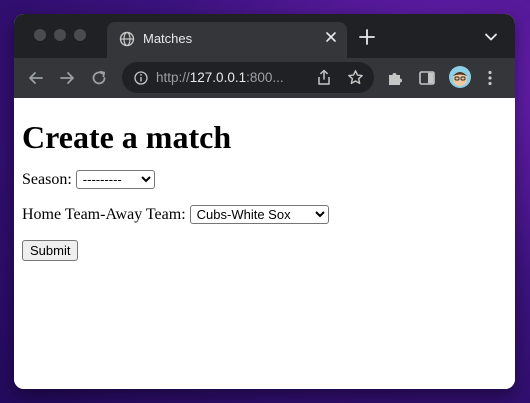  What do you see at coordinates (60, 35) in the screenshot?
I see `minimize-window-button` at bounding box center [60, 35].